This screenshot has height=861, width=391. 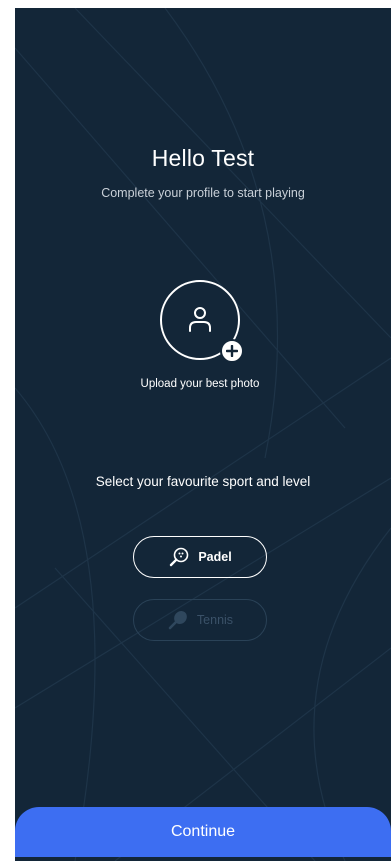 What do you see at coordinates (177, 620) in the screenshot?
I see `tennis-racket-icon` at bounding box center [177, 620].